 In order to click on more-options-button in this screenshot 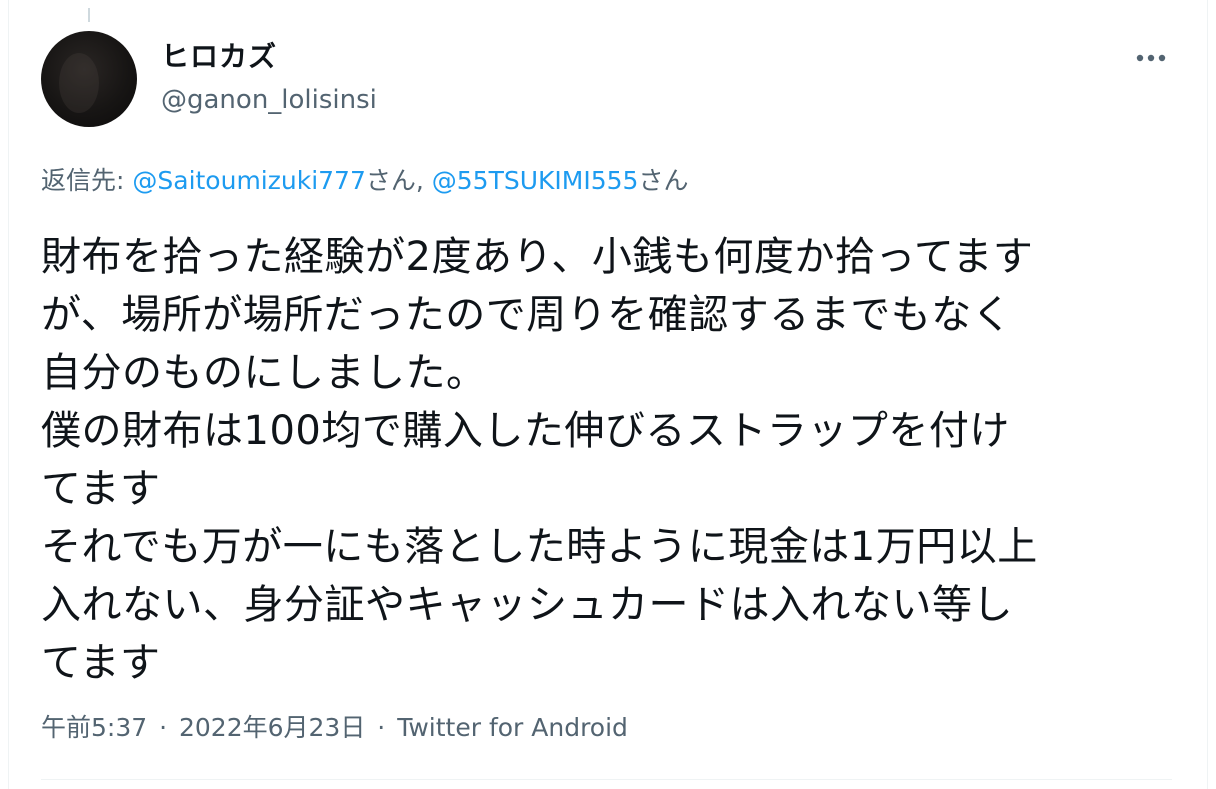, I will do `click(1151, 58)`.